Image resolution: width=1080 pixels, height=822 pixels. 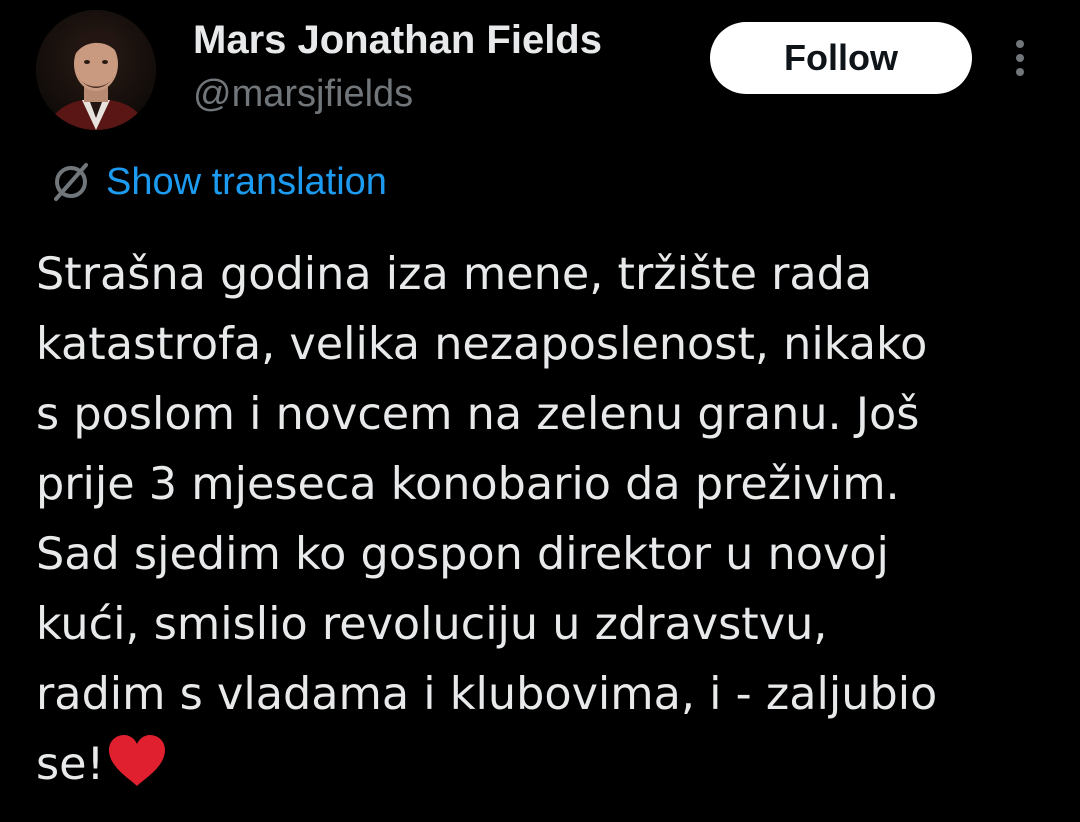 I want to click on author-handle: @marsjfields, so click(x=303, y=94).